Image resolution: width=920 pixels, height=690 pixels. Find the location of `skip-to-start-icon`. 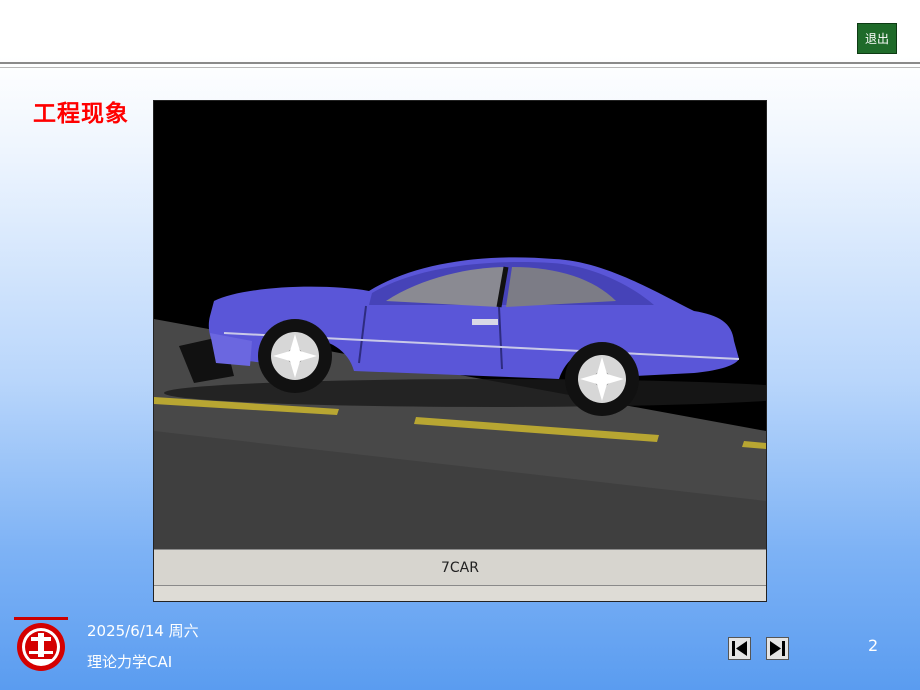

skip-to-start-icon is located at coordinates (739, 648).